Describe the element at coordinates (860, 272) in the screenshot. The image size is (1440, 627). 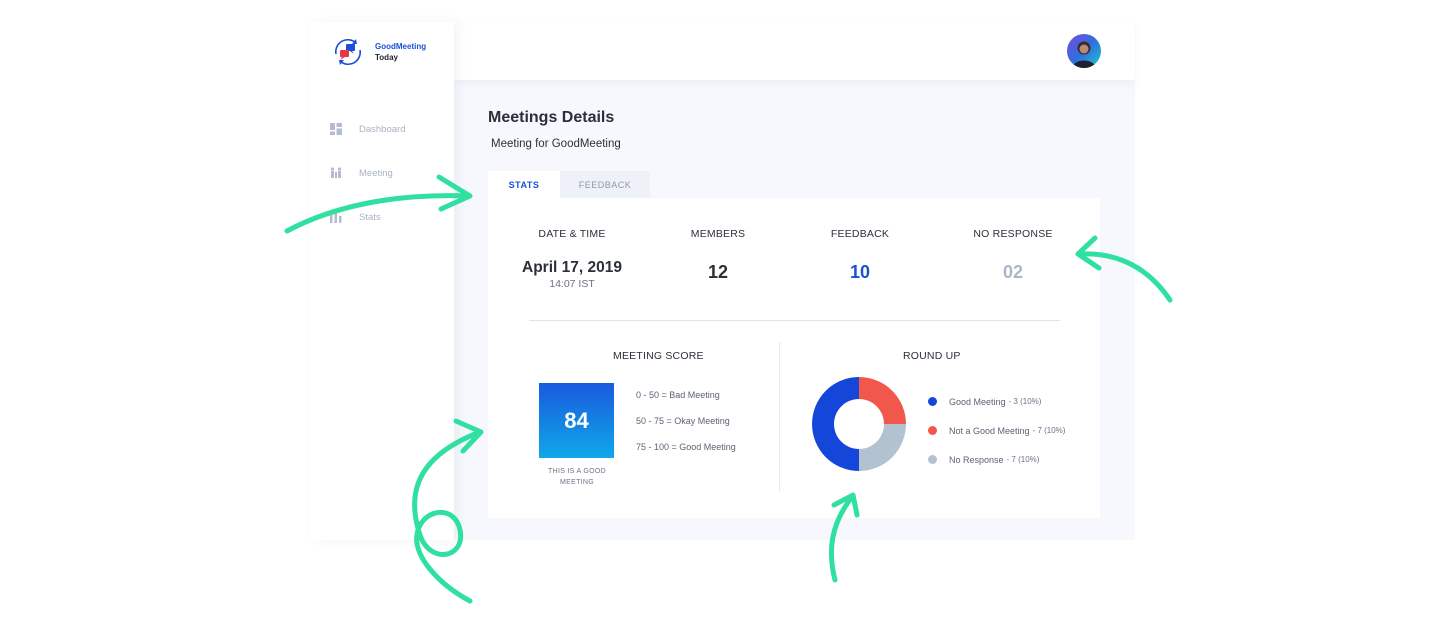
I see `feedback-count: 10` at that location.